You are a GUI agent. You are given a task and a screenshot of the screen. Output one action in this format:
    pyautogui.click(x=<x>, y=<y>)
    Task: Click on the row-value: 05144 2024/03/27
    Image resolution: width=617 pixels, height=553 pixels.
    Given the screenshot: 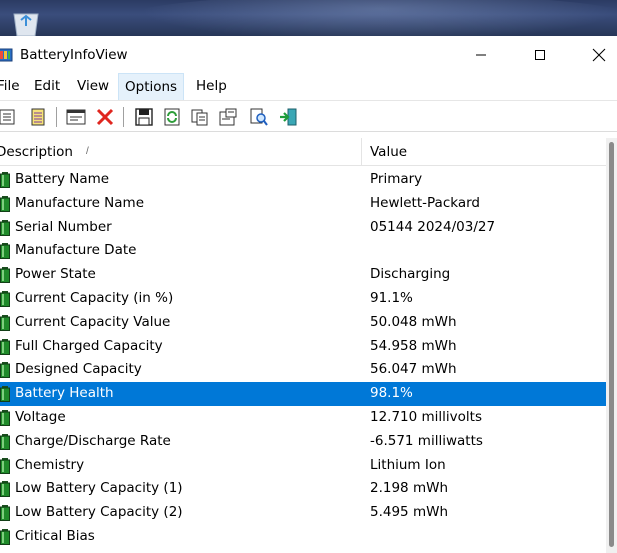 What is the action you would take?
    pyautogui.click(x=433, y=226)
    